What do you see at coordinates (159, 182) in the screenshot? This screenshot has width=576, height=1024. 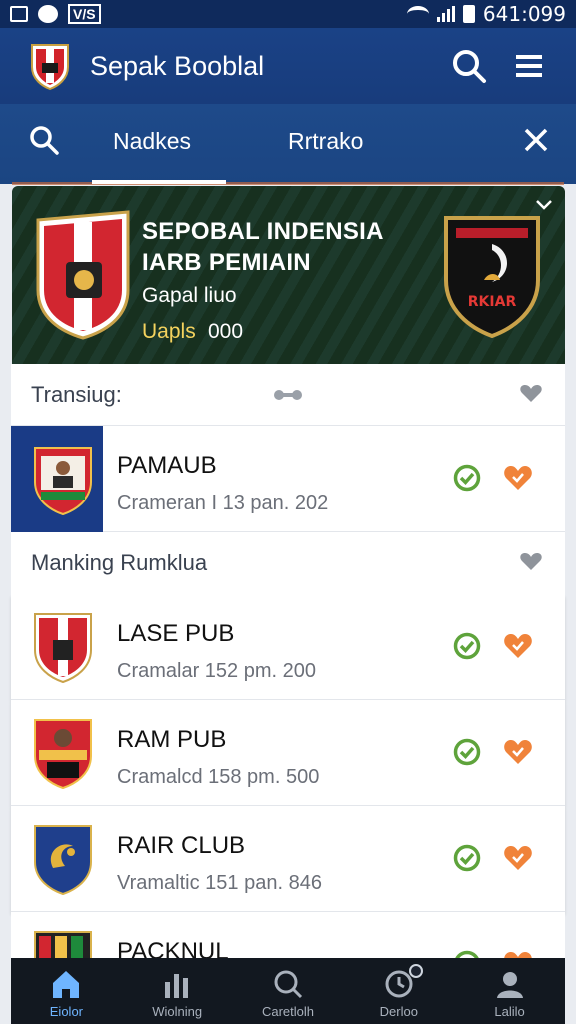 I see `active-tab-indicator` at bounding box center [159, 182].